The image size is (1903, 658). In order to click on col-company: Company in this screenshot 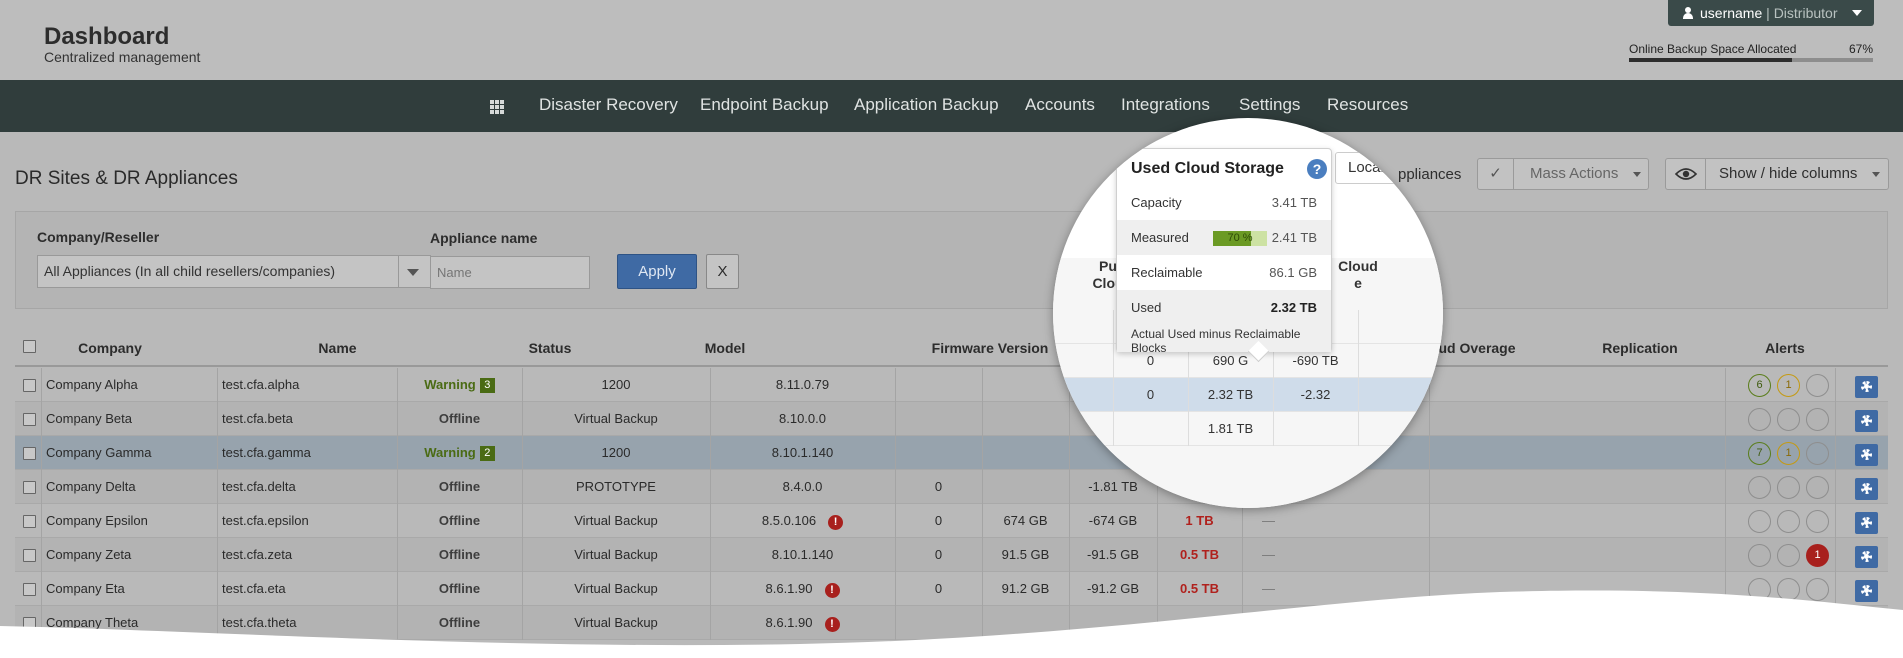, I will do `click(110, 350)`.